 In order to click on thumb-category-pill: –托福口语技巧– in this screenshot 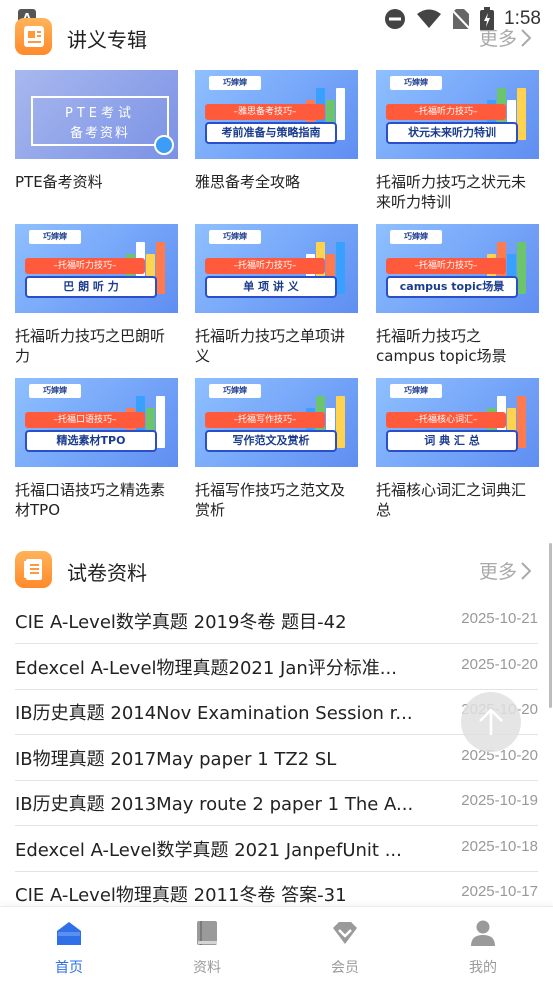, I will do `click(85, 420)`.